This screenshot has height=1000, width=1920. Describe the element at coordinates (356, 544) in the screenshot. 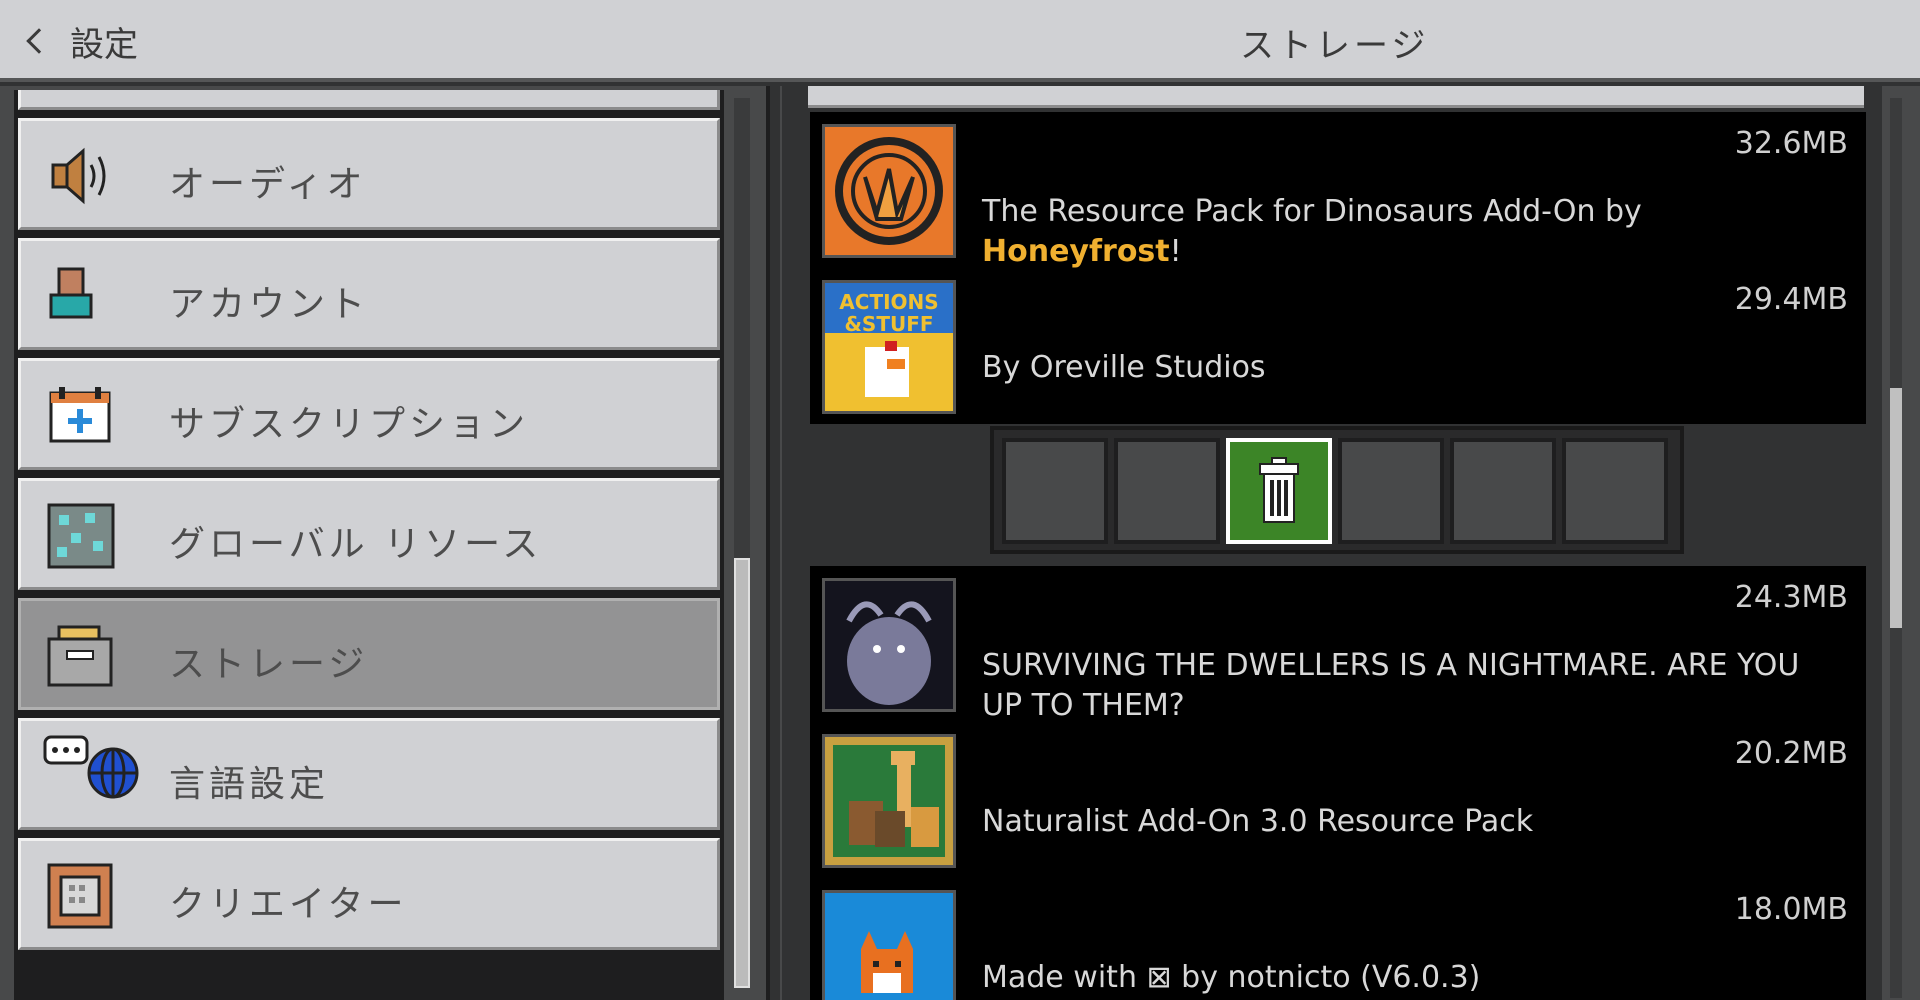

I see `sidebar-item-label: グローバル リソース` at that location.